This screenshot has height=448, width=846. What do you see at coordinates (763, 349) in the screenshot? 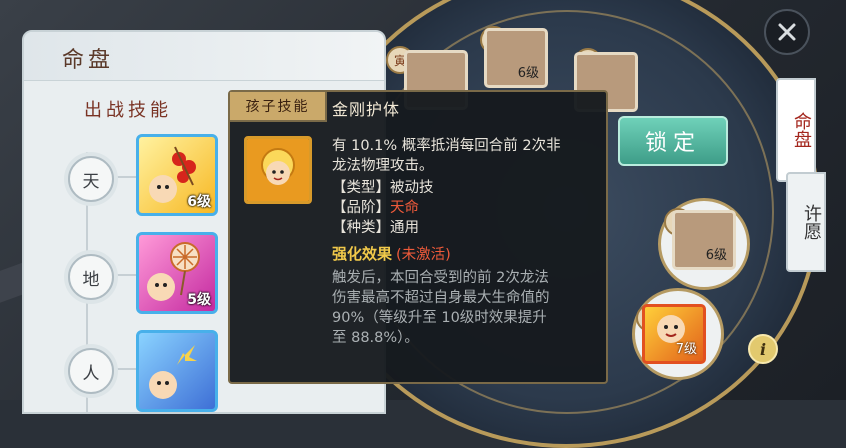
I see `info-button: i` at bounding box center [763, 349].